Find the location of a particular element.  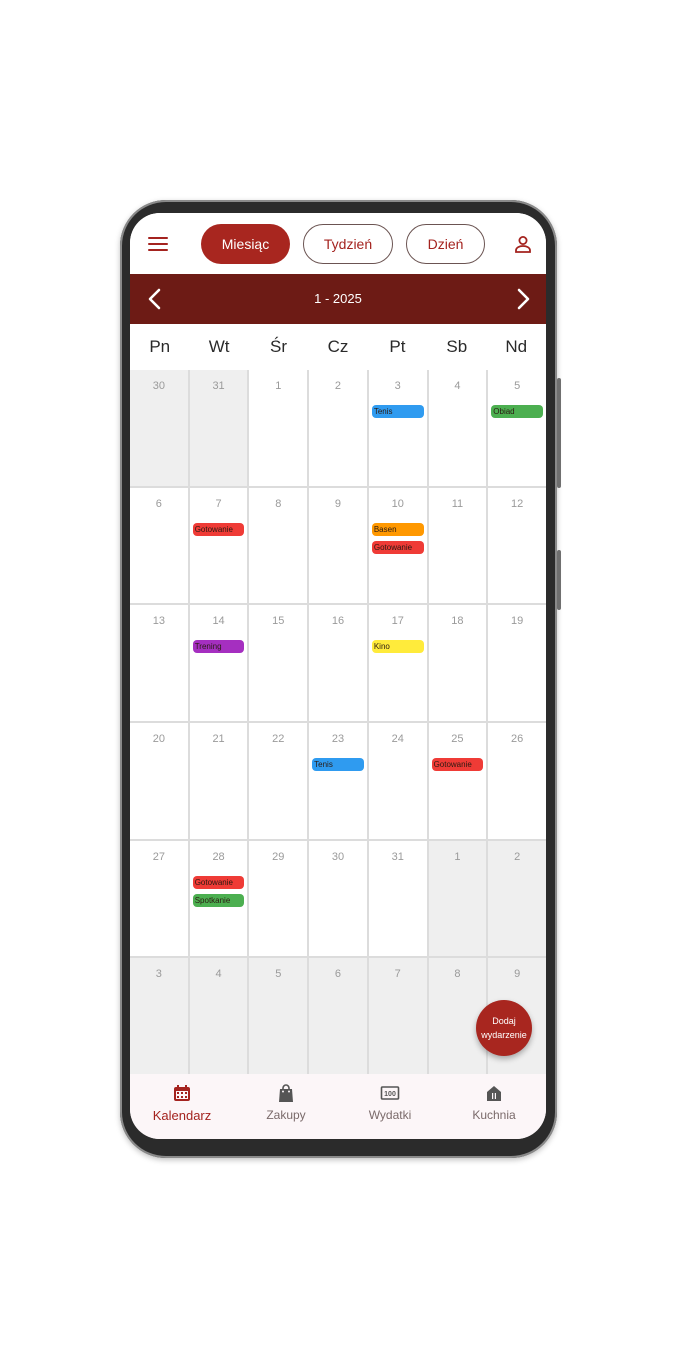

nav-calendar: Kalendarz is located at coordinates (182, 1106).